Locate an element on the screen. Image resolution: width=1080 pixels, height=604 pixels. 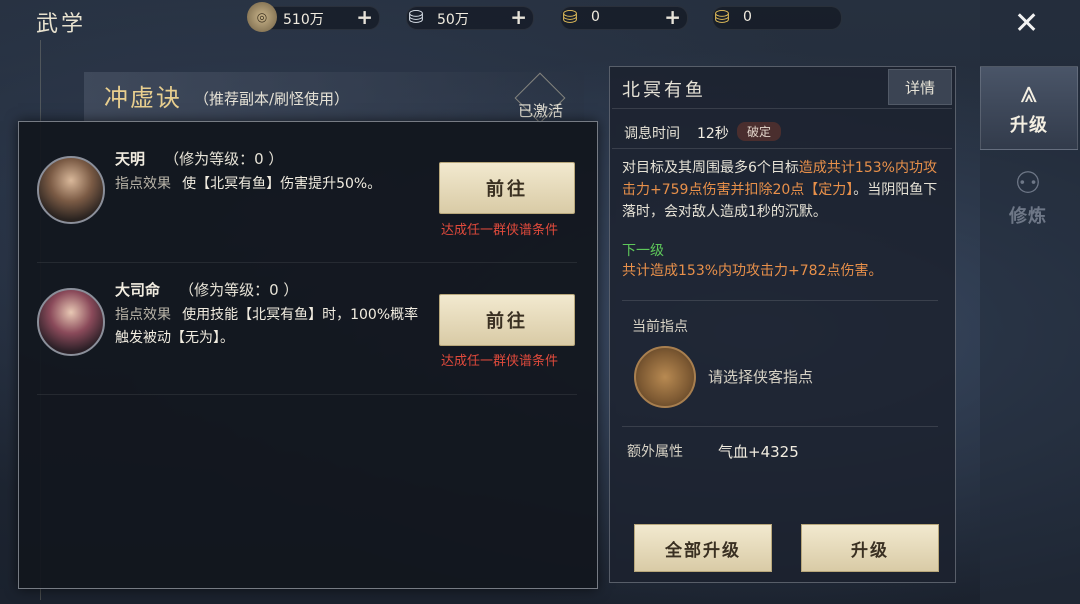
npc-1-effect-text: 使【北冥有鱼】伤害提升50%。 is located at coordinates (282, 184).